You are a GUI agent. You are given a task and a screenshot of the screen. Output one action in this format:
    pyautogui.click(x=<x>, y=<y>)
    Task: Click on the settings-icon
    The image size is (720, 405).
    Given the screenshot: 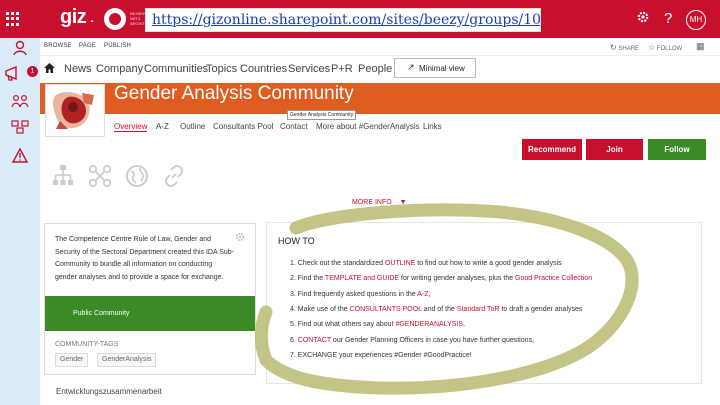 What is the action you would take?
    pyautogui.click(x=240, y=238)
    